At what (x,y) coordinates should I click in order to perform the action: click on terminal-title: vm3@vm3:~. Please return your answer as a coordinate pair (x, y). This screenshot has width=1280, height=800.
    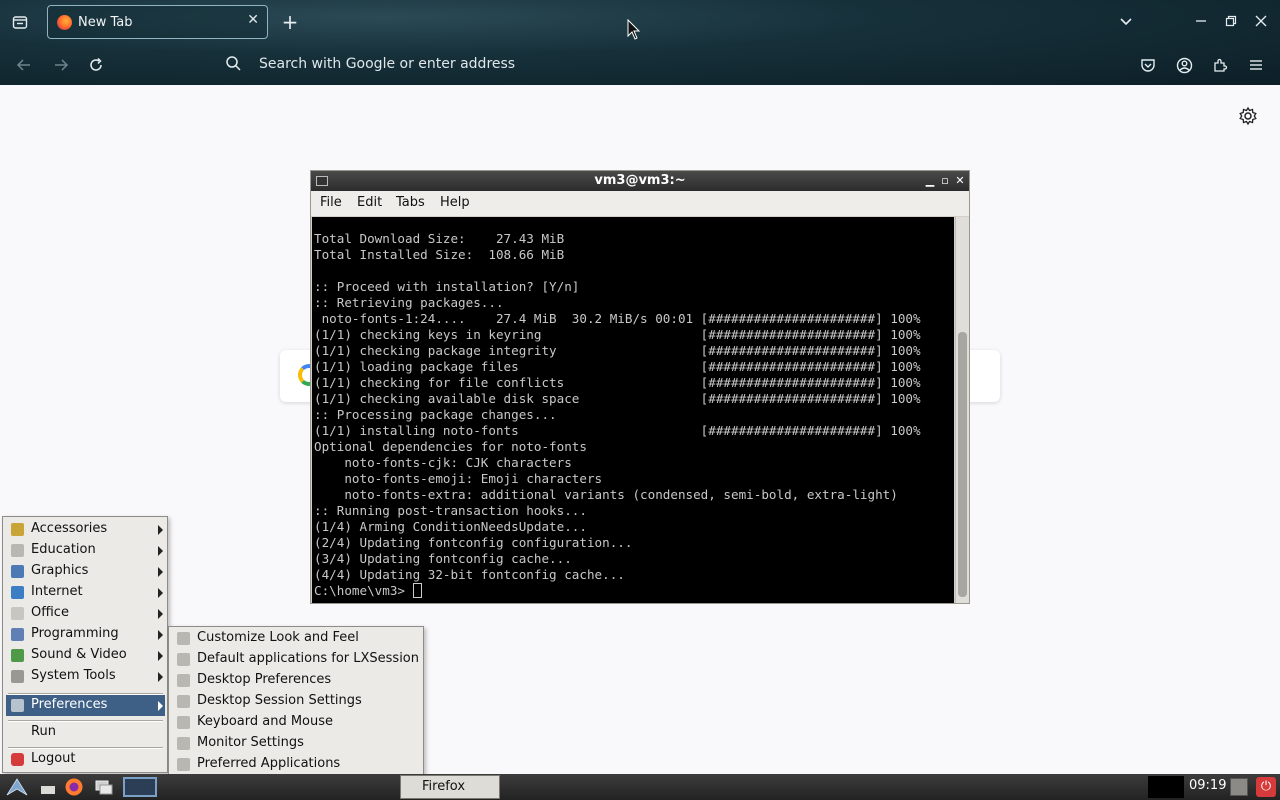
    Looking at the image, I should click on (640, 180).